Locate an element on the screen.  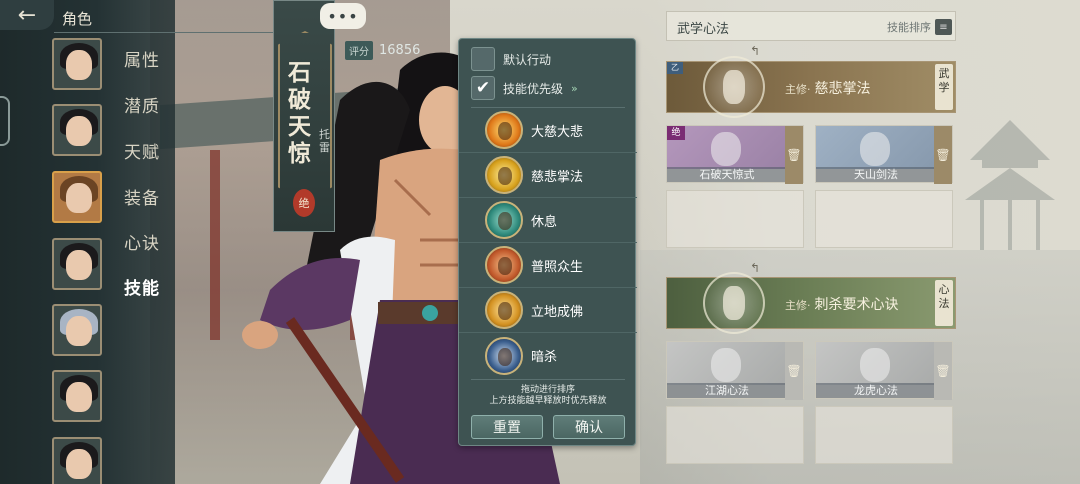
skill-sort-label: 技能排序 is located at coordinates (909, 27).